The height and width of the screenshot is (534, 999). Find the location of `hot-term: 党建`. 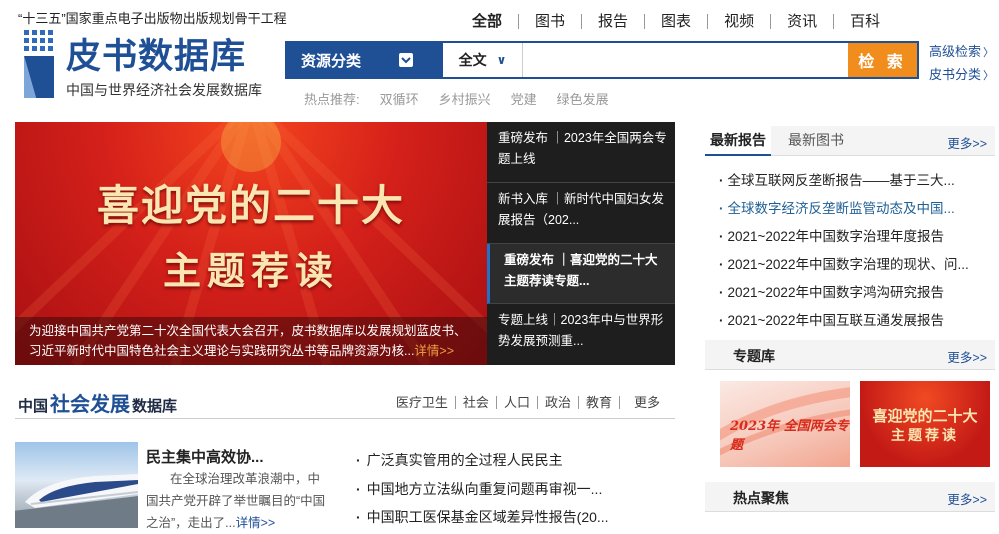

hot-term: 党建 is located at coordinates (524, 98).